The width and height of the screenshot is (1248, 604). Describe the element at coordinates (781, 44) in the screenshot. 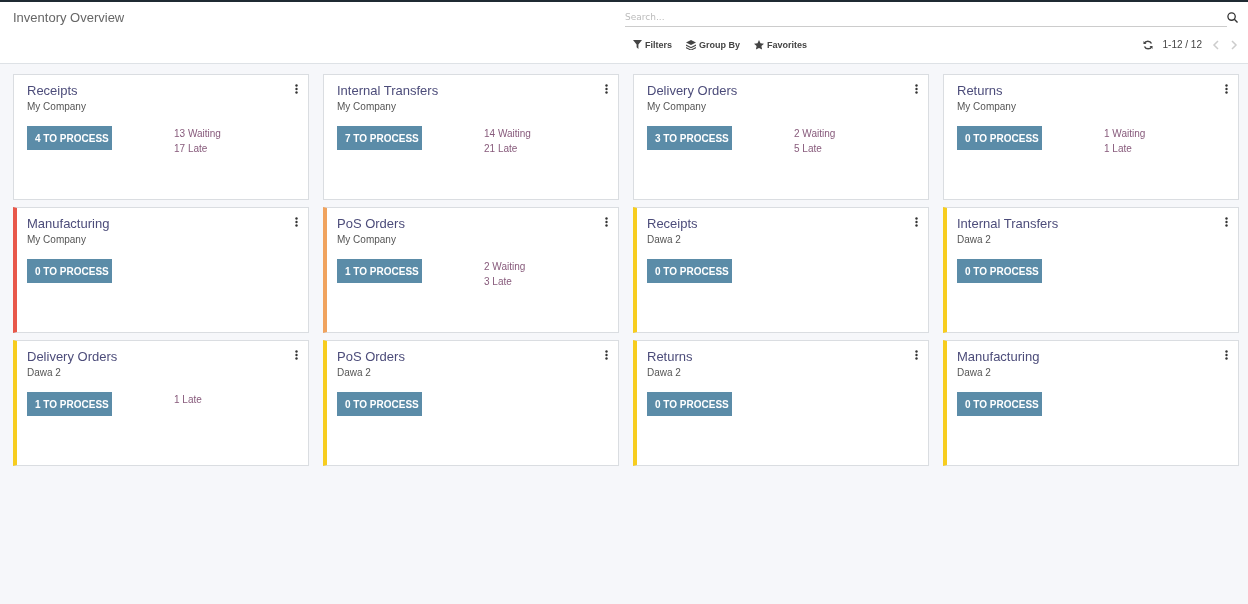

I see `filter-menu-button: Favorites` at that location.